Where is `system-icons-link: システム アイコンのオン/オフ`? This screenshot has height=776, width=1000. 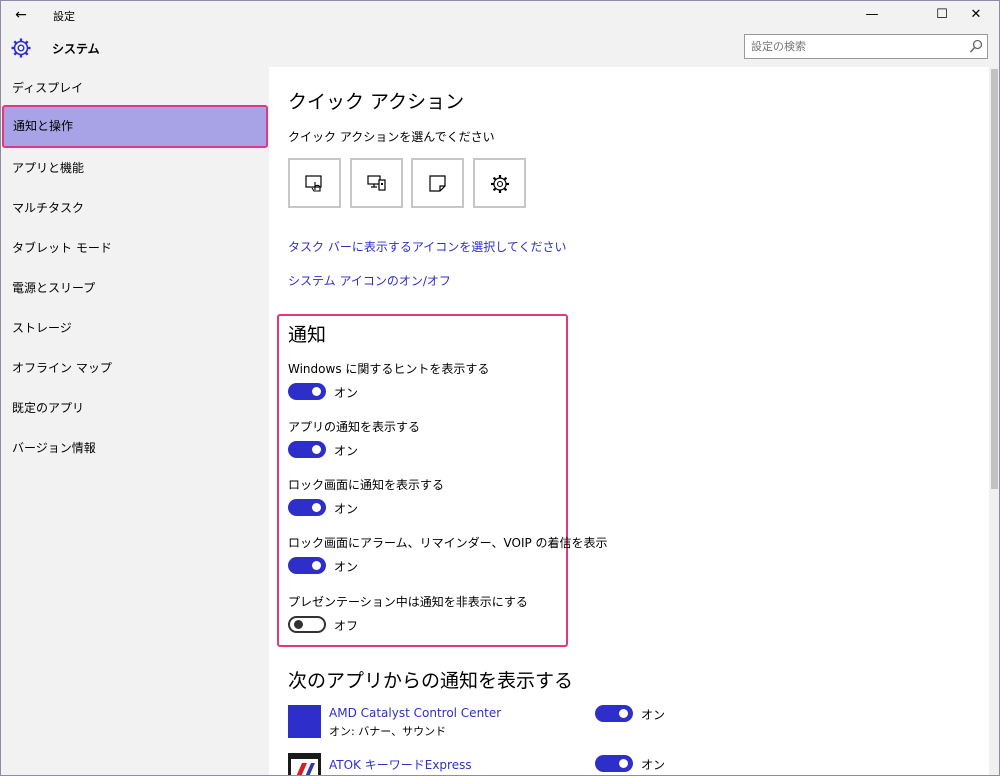
system-icons-link: システム アイコンのオン/オフ is located at coordinates (369, 280).